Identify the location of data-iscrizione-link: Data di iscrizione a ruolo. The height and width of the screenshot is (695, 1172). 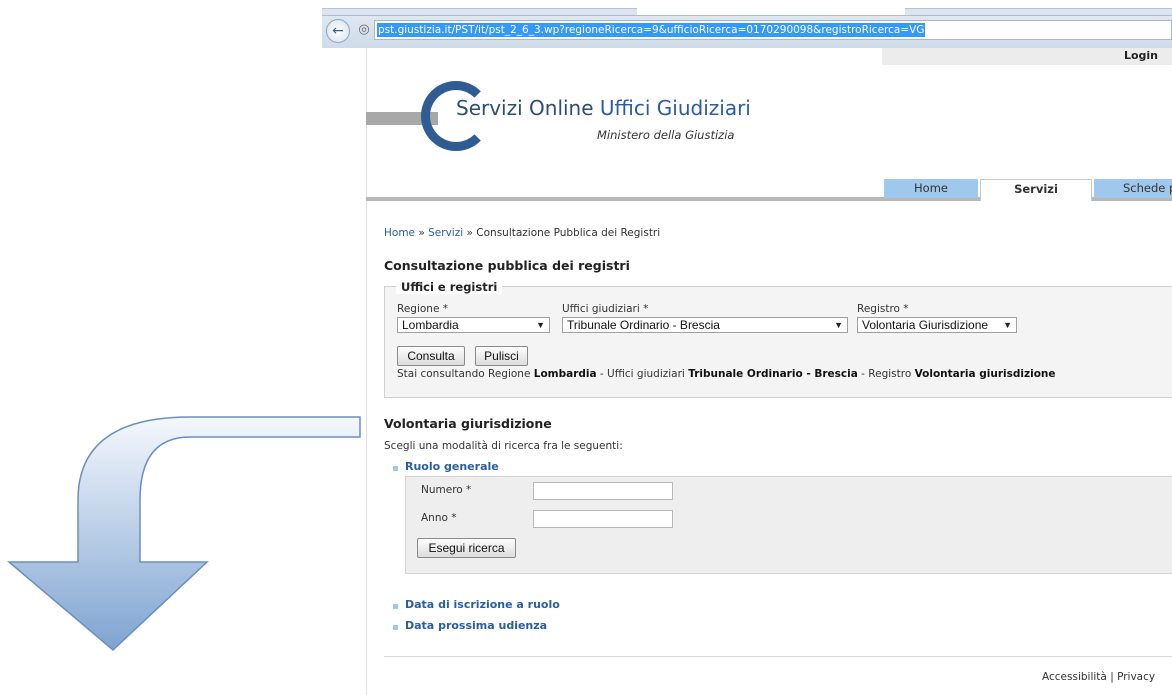
(482, 604).